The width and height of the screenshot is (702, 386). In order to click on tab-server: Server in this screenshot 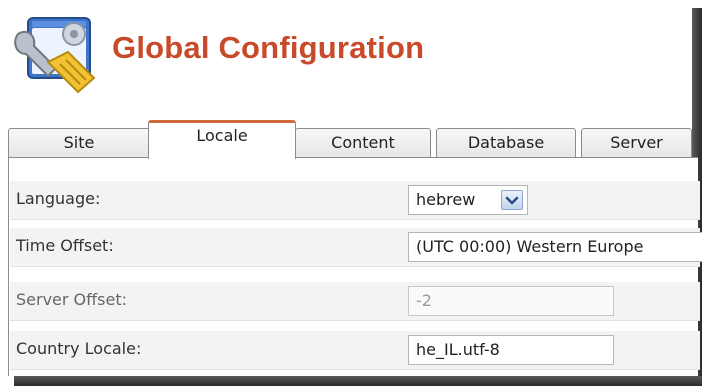, I will do `click(636, 143)`.